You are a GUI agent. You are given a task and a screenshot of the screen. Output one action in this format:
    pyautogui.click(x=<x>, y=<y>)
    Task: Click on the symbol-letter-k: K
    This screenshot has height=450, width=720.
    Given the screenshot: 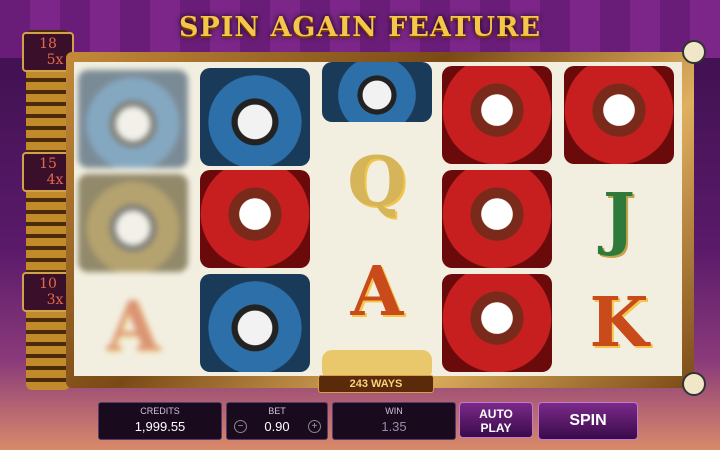 What is the action you would take?
    pyautogui.click(x=619, y=323)
    